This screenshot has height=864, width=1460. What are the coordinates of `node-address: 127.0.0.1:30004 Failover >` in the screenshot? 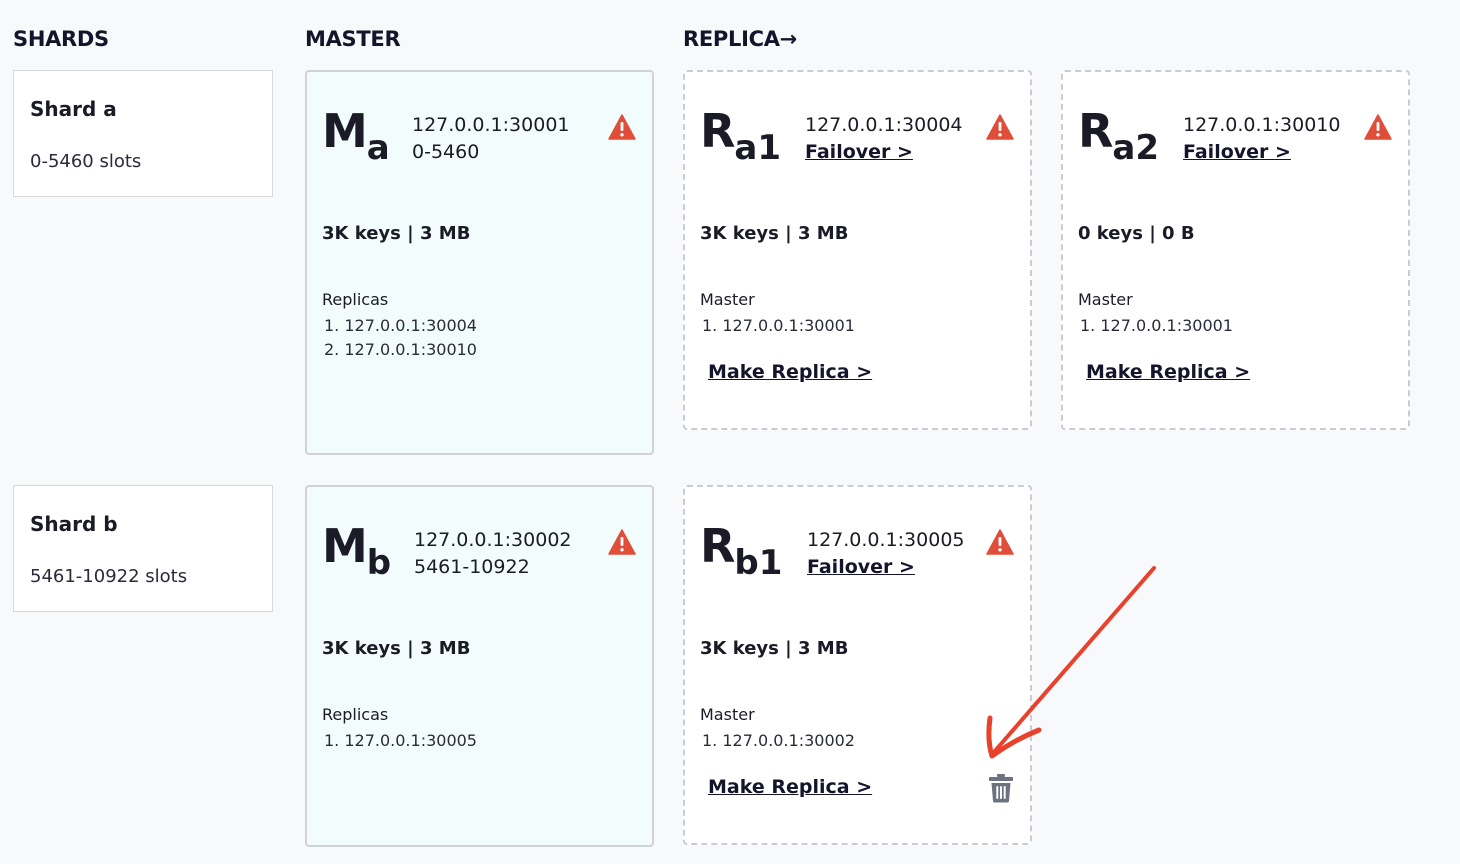 It's located at (884, 139).